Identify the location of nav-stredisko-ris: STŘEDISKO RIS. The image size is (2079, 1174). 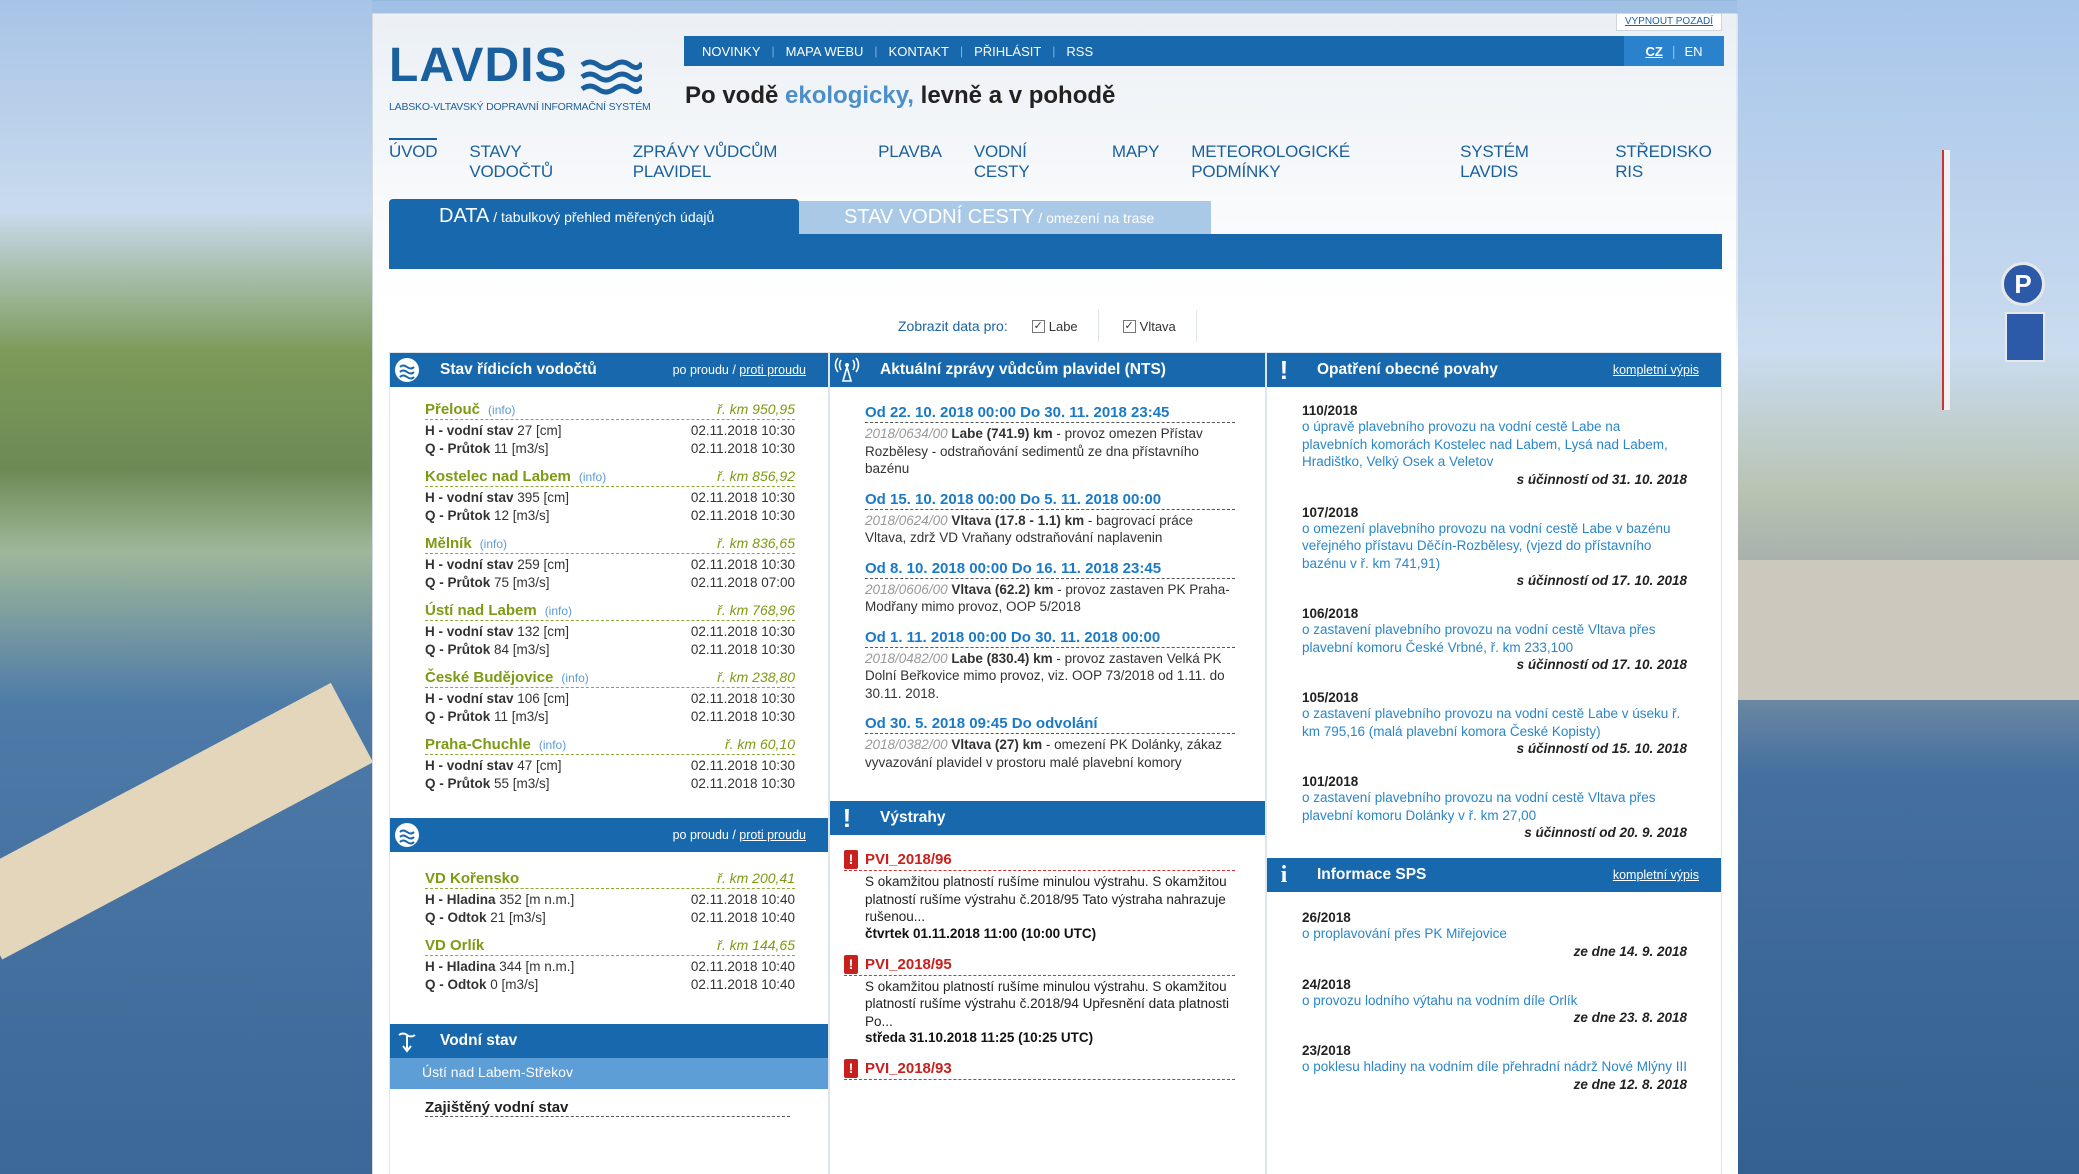
(1675, 162).